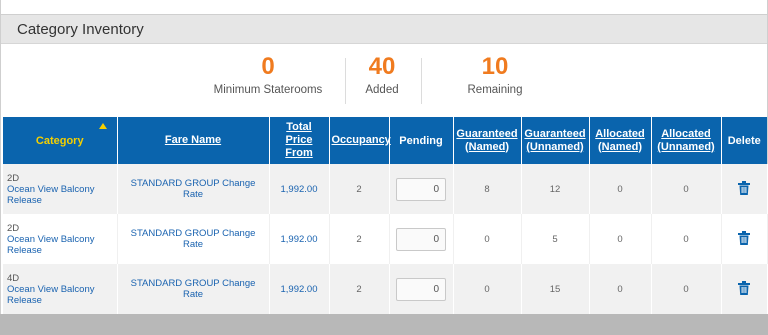 This screenshot has width=768, height=335. I want to click on column-header-allocated-named: Allocated (Named), so click(620, 140).